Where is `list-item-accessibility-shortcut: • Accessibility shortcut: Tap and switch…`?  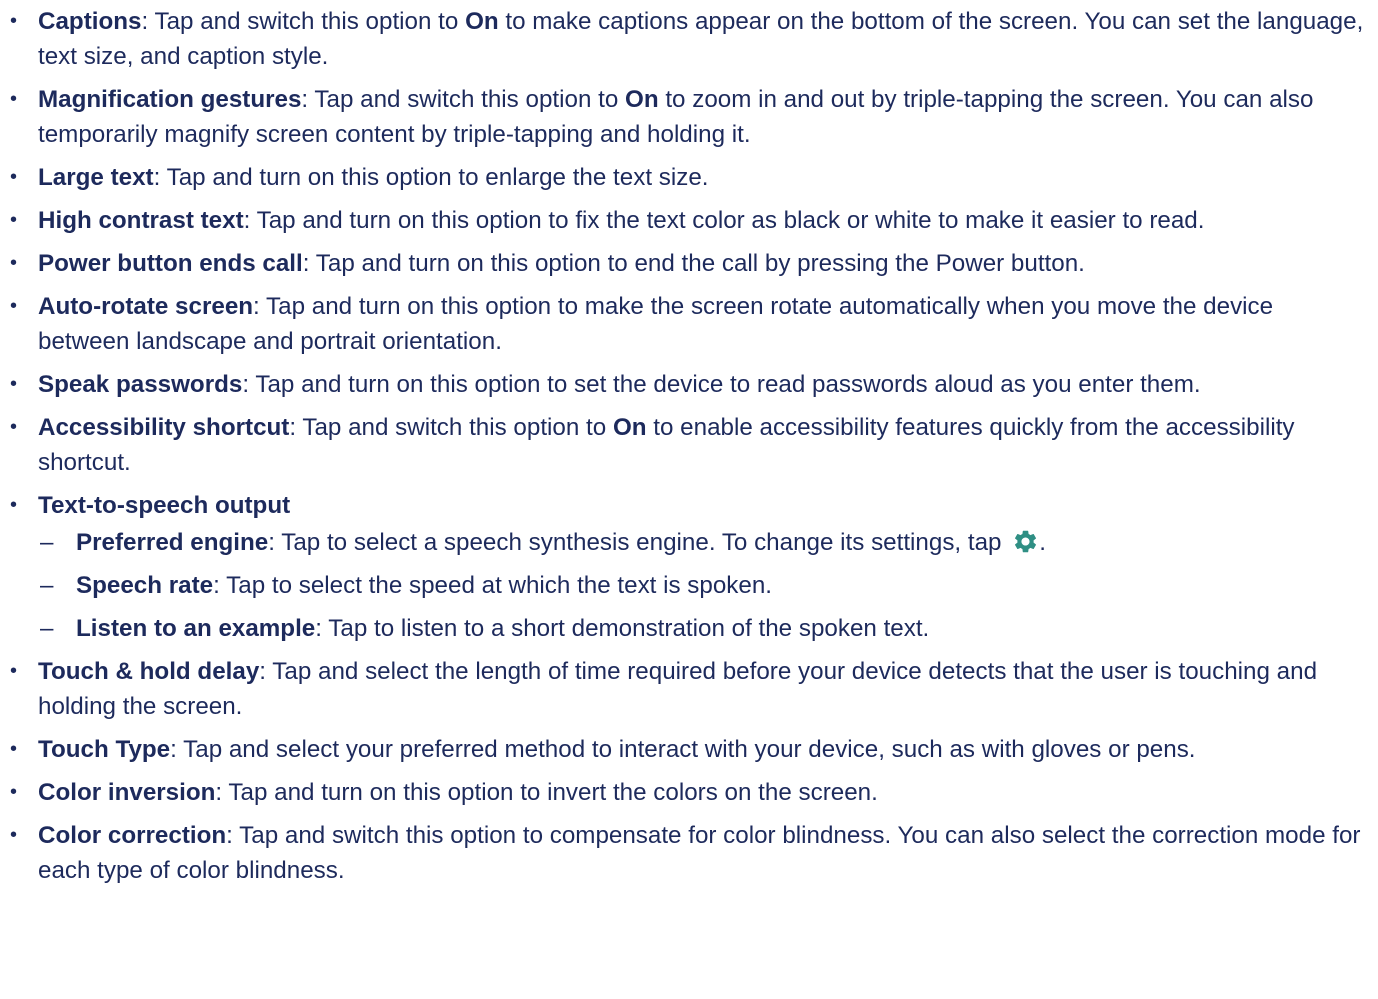 list-item-accessibility-shortcut: • Accessibility shortcut: Tap and switch… is located at coordinates (689, 445).